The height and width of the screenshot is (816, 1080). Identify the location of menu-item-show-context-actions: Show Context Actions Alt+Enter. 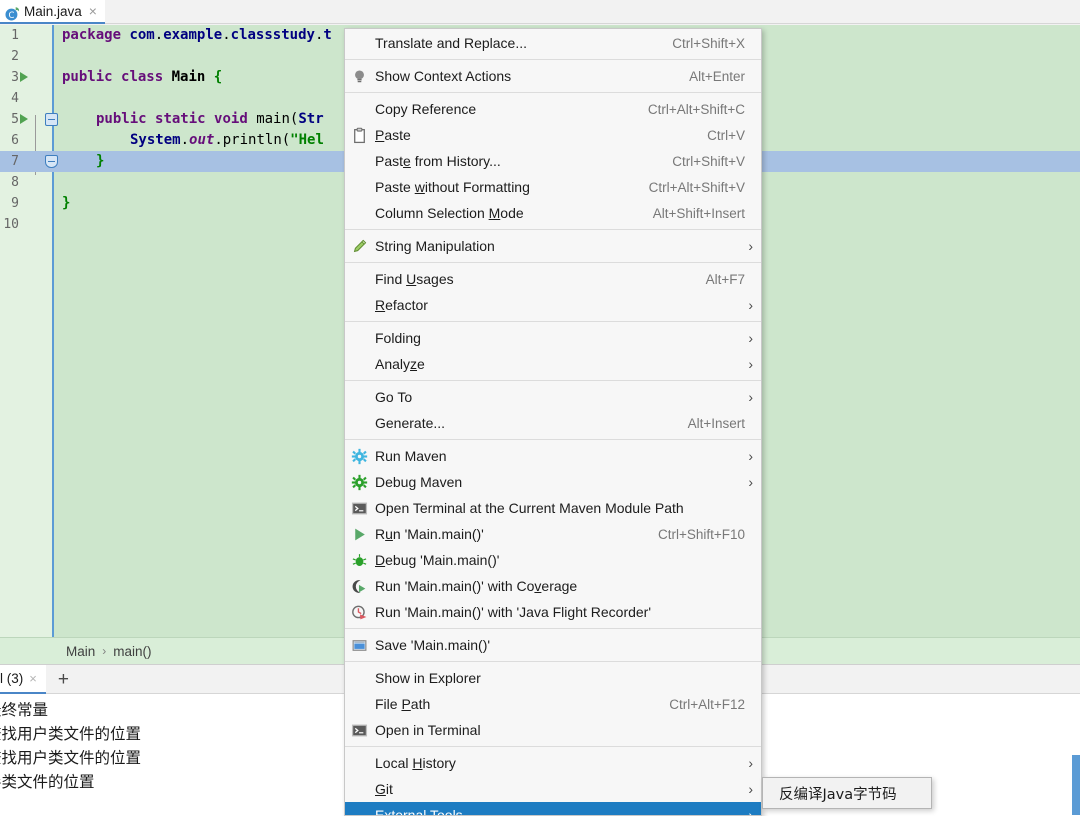
(553, 76).